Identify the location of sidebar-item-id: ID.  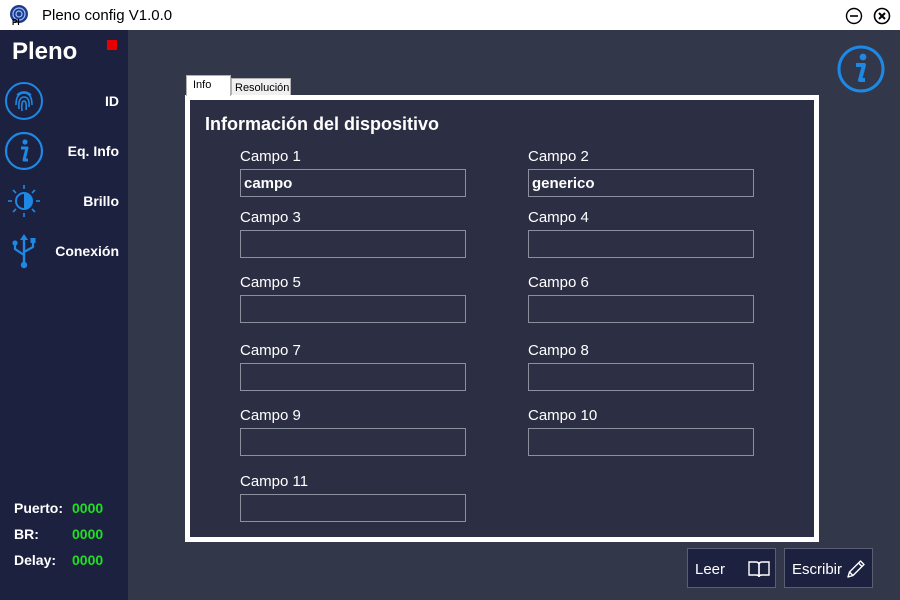
(64, 101).